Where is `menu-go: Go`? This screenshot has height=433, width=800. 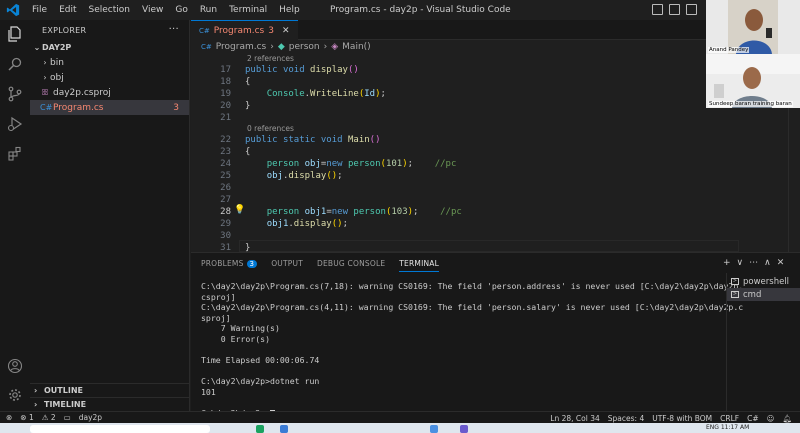
menu-go: Go is located at coordinates (181, 10).